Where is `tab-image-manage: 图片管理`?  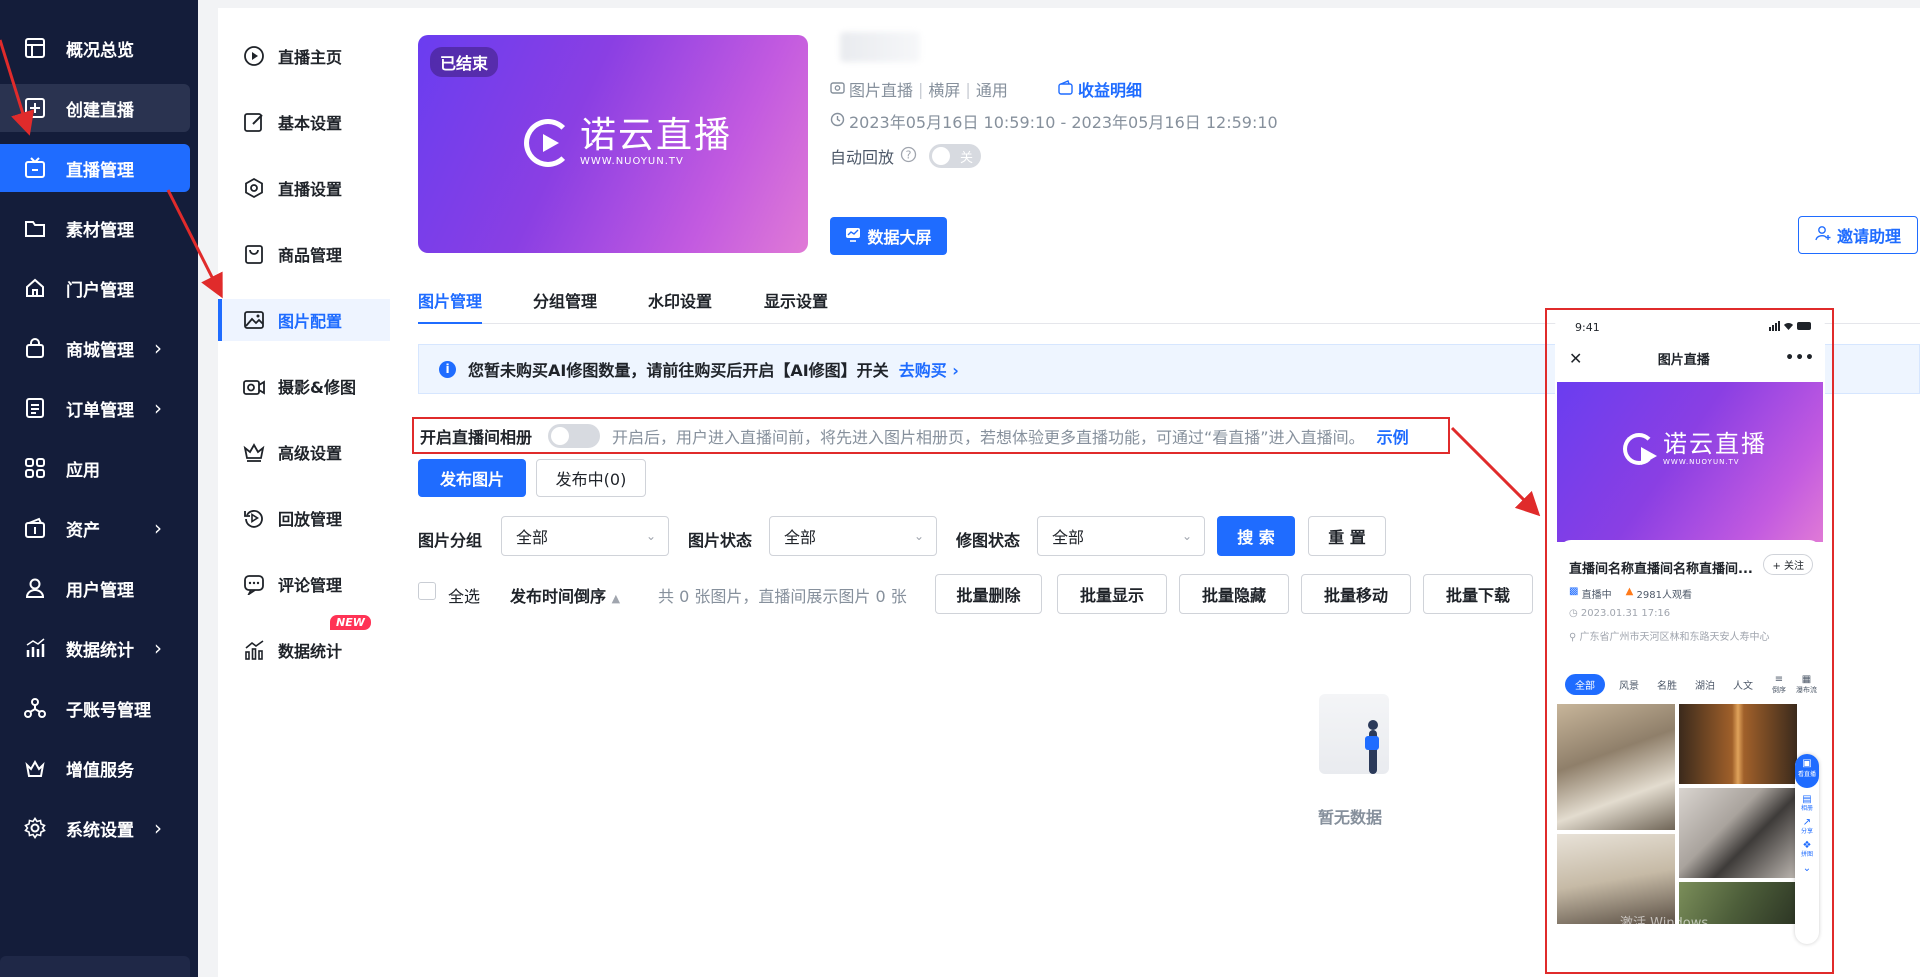 tab-image-manage: 图片管理 is located at coordinates (450, 306).